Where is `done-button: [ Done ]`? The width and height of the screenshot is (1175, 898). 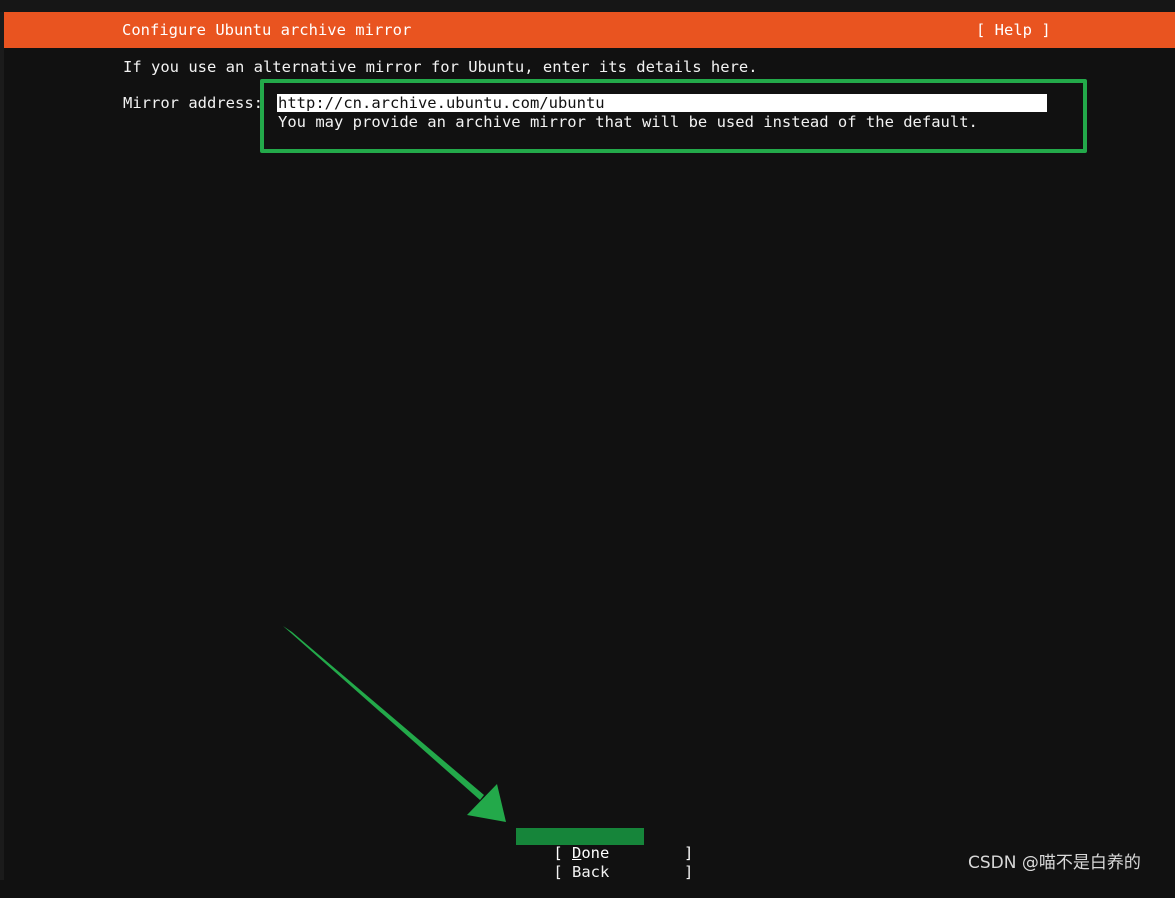
done-button: [ Done ] is located at coordinates (604, 845).